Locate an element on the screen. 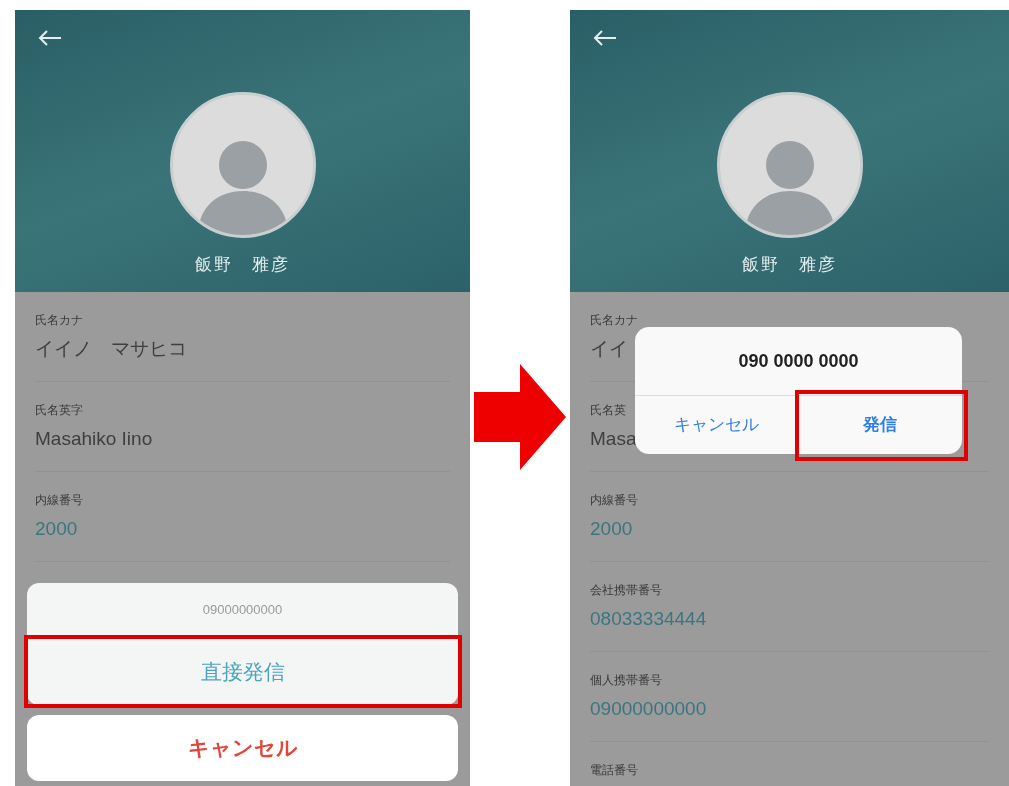 The height and width of the screenshot is (786, 1009). field-label: 電話番号 is located at coordinates (614, 770).